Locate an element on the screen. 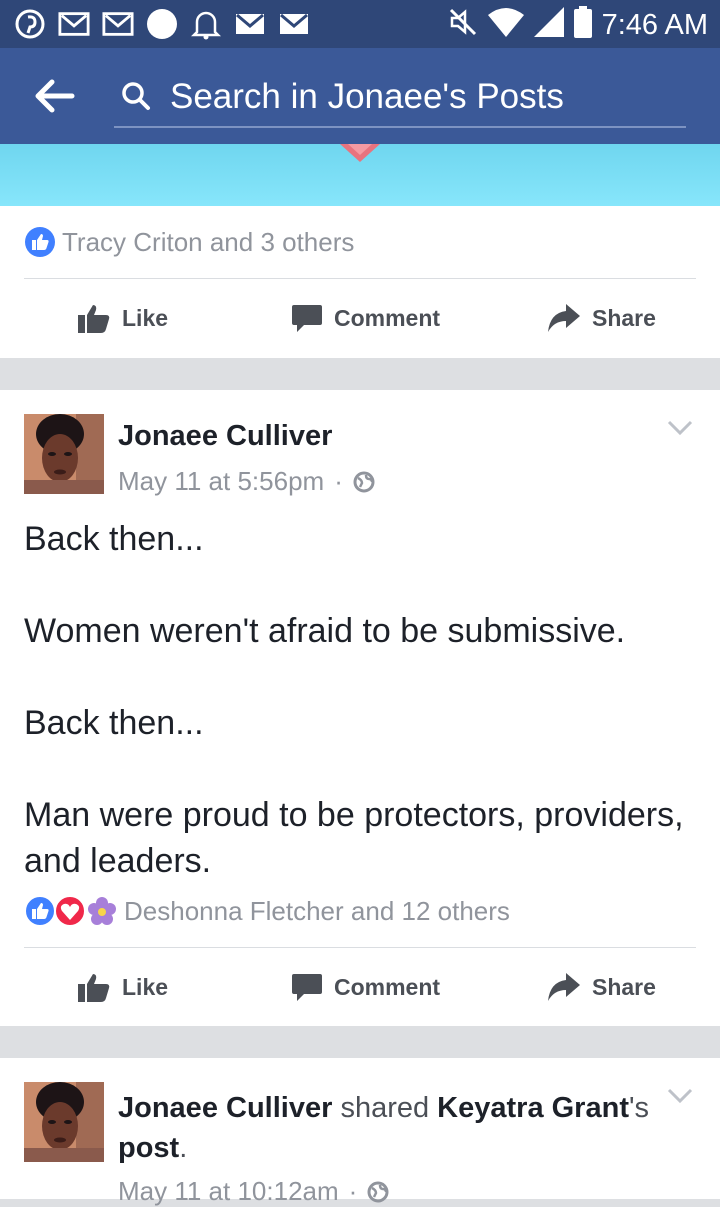  reactions-summary: Tracy Criton and 3 others is located at coordinates (189, 242).